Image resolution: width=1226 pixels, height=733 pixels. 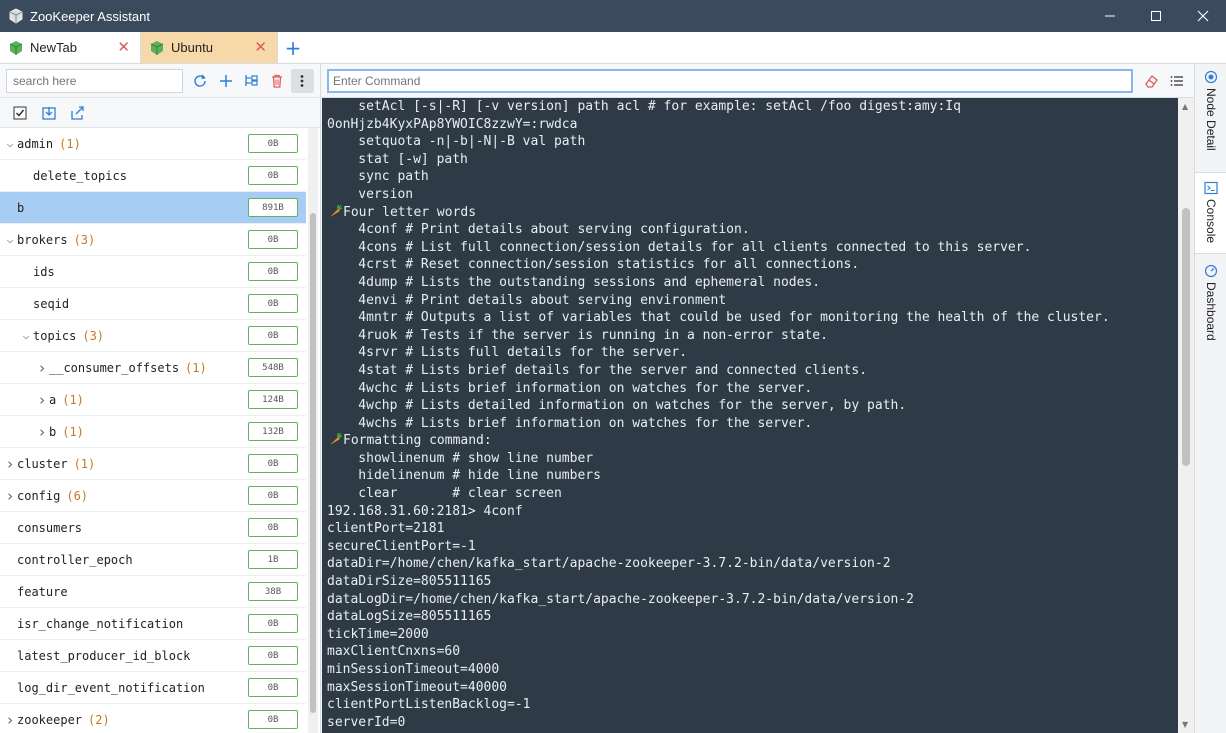 What do you see at coordinates (94, 80) in the screenshot?
I see `search-input` at bounding box center [94, 80].